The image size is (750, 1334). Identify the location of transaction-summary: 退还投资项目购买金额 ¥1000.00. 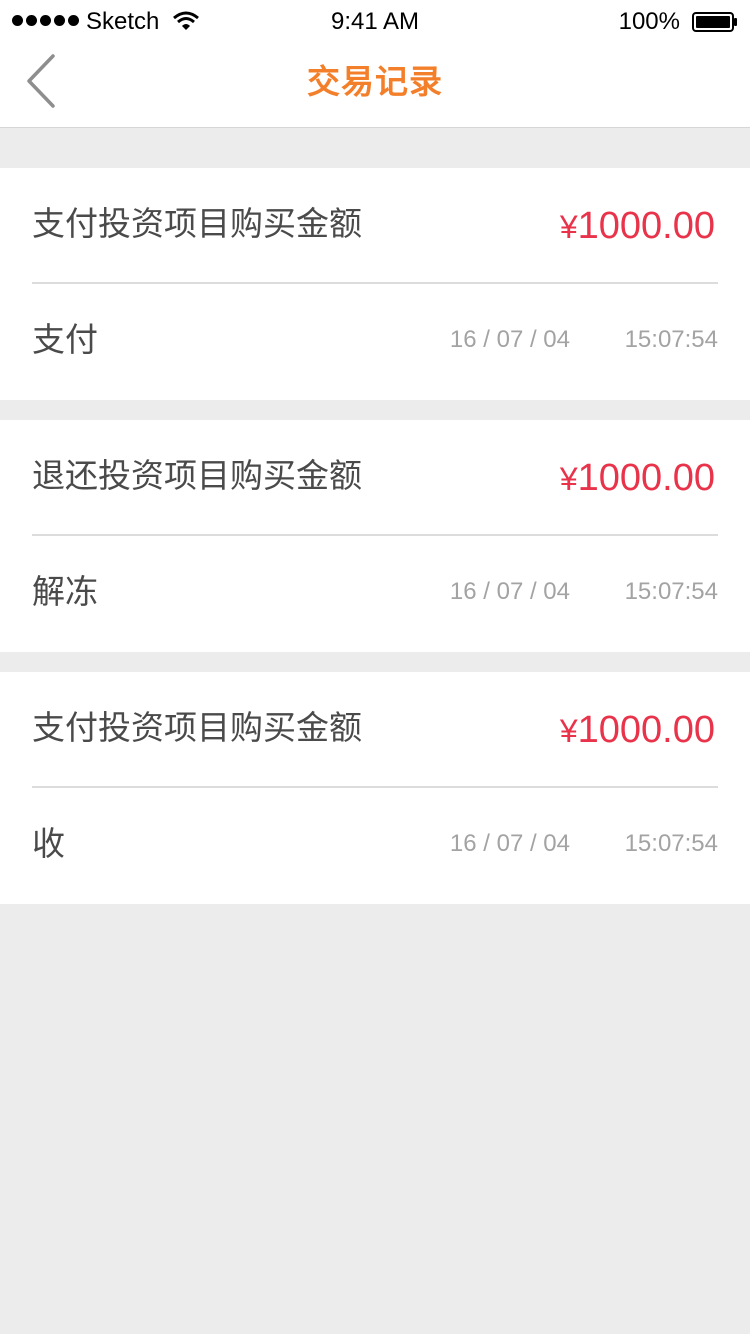
(375, 478).